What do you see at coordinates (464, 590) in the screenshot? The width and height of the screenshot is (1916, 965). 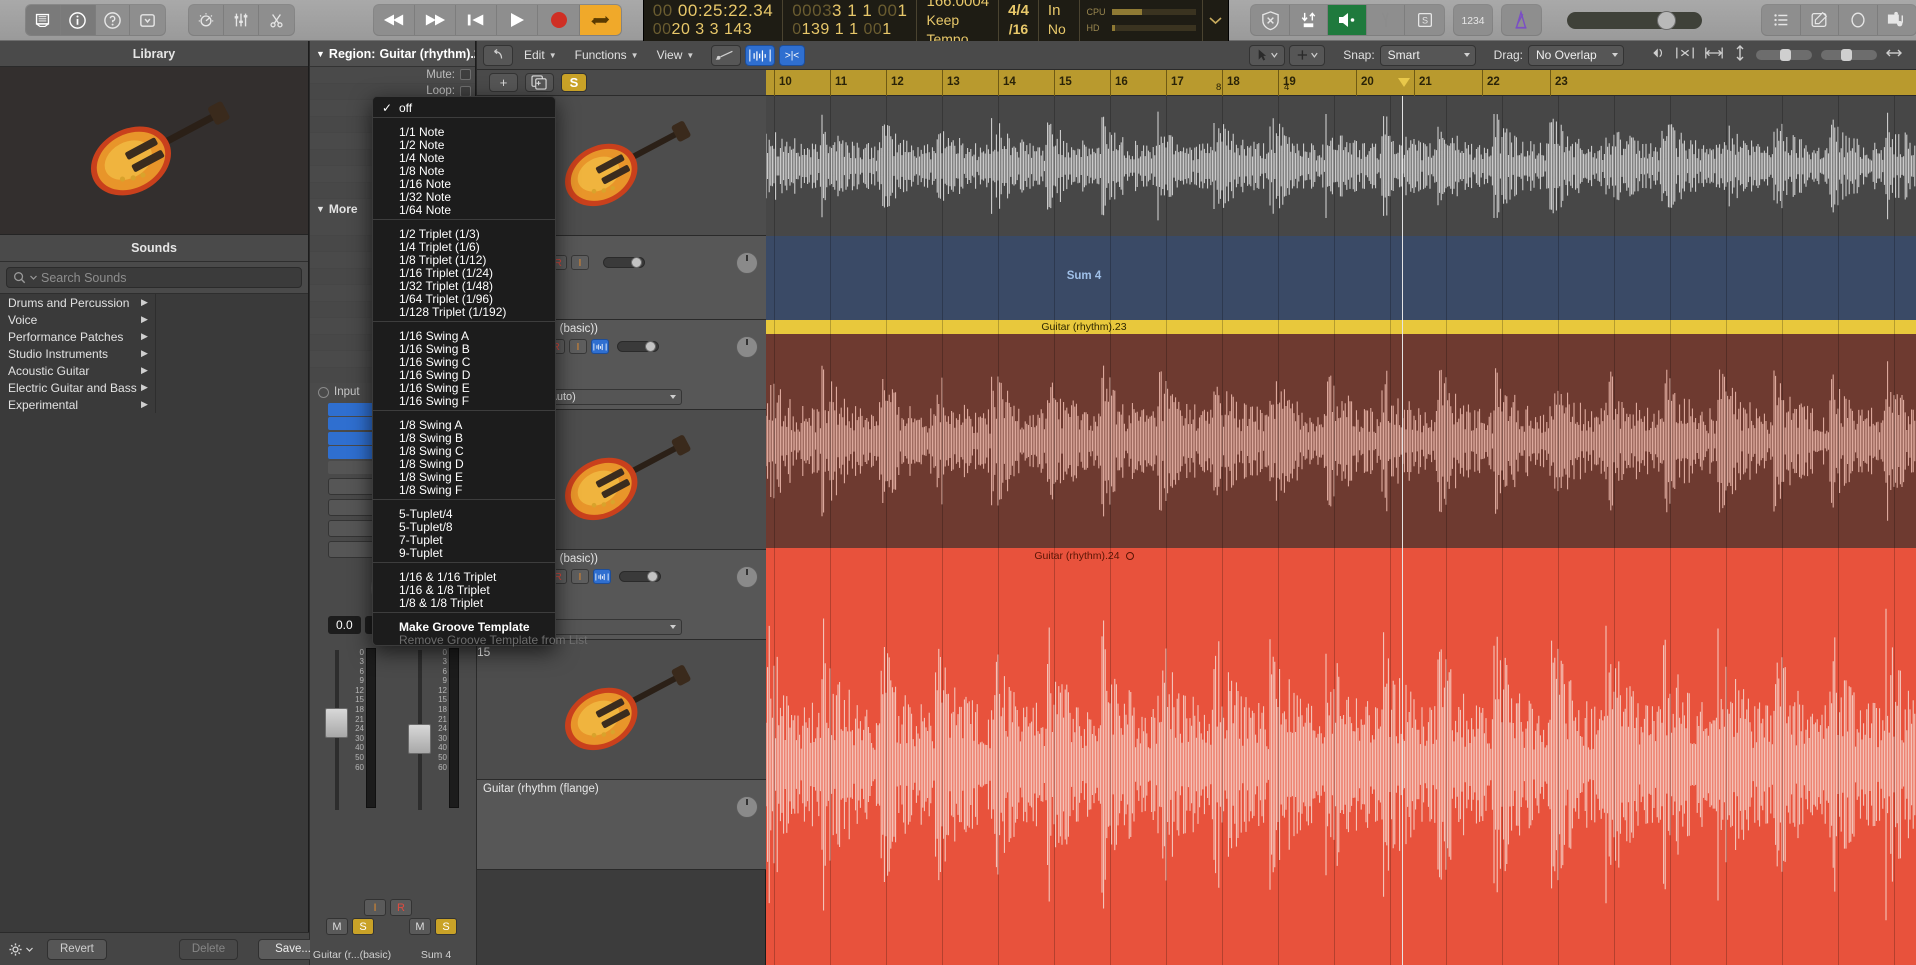 I see `menu-item-1-16-1-8-triplet: 1/16 & 1/8 Triplet` at bounding box center [464, 590].